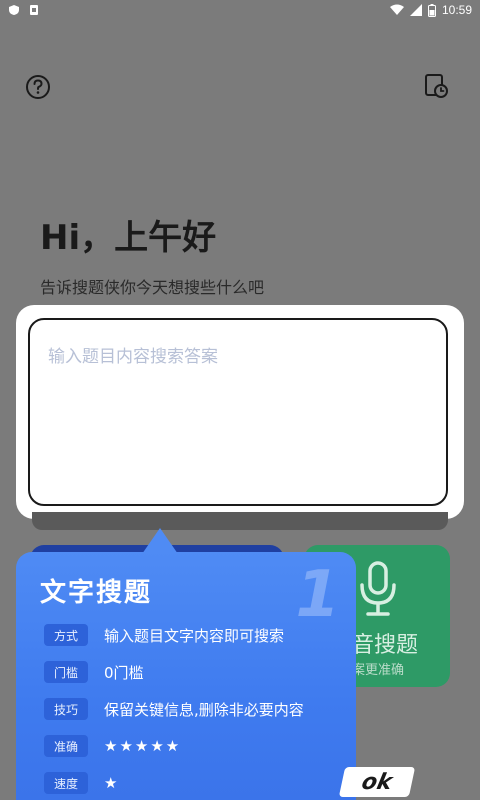 Image resolution: width=480 pixels, height=800 pixels. What do you see at coordinates (152, 287) in the screenshot?
I see `greeting-subtitle: 告诉搜题侠你今天想搜些什么吧` at bounding box center [152, 287].